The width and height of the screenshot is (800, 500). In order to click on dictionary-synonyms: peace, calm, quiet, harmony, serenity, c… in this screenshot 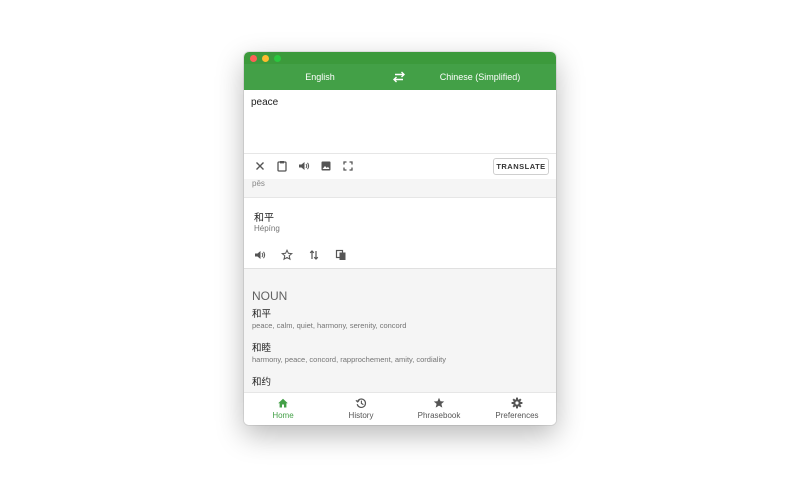, I will do `click(329, 325)`.